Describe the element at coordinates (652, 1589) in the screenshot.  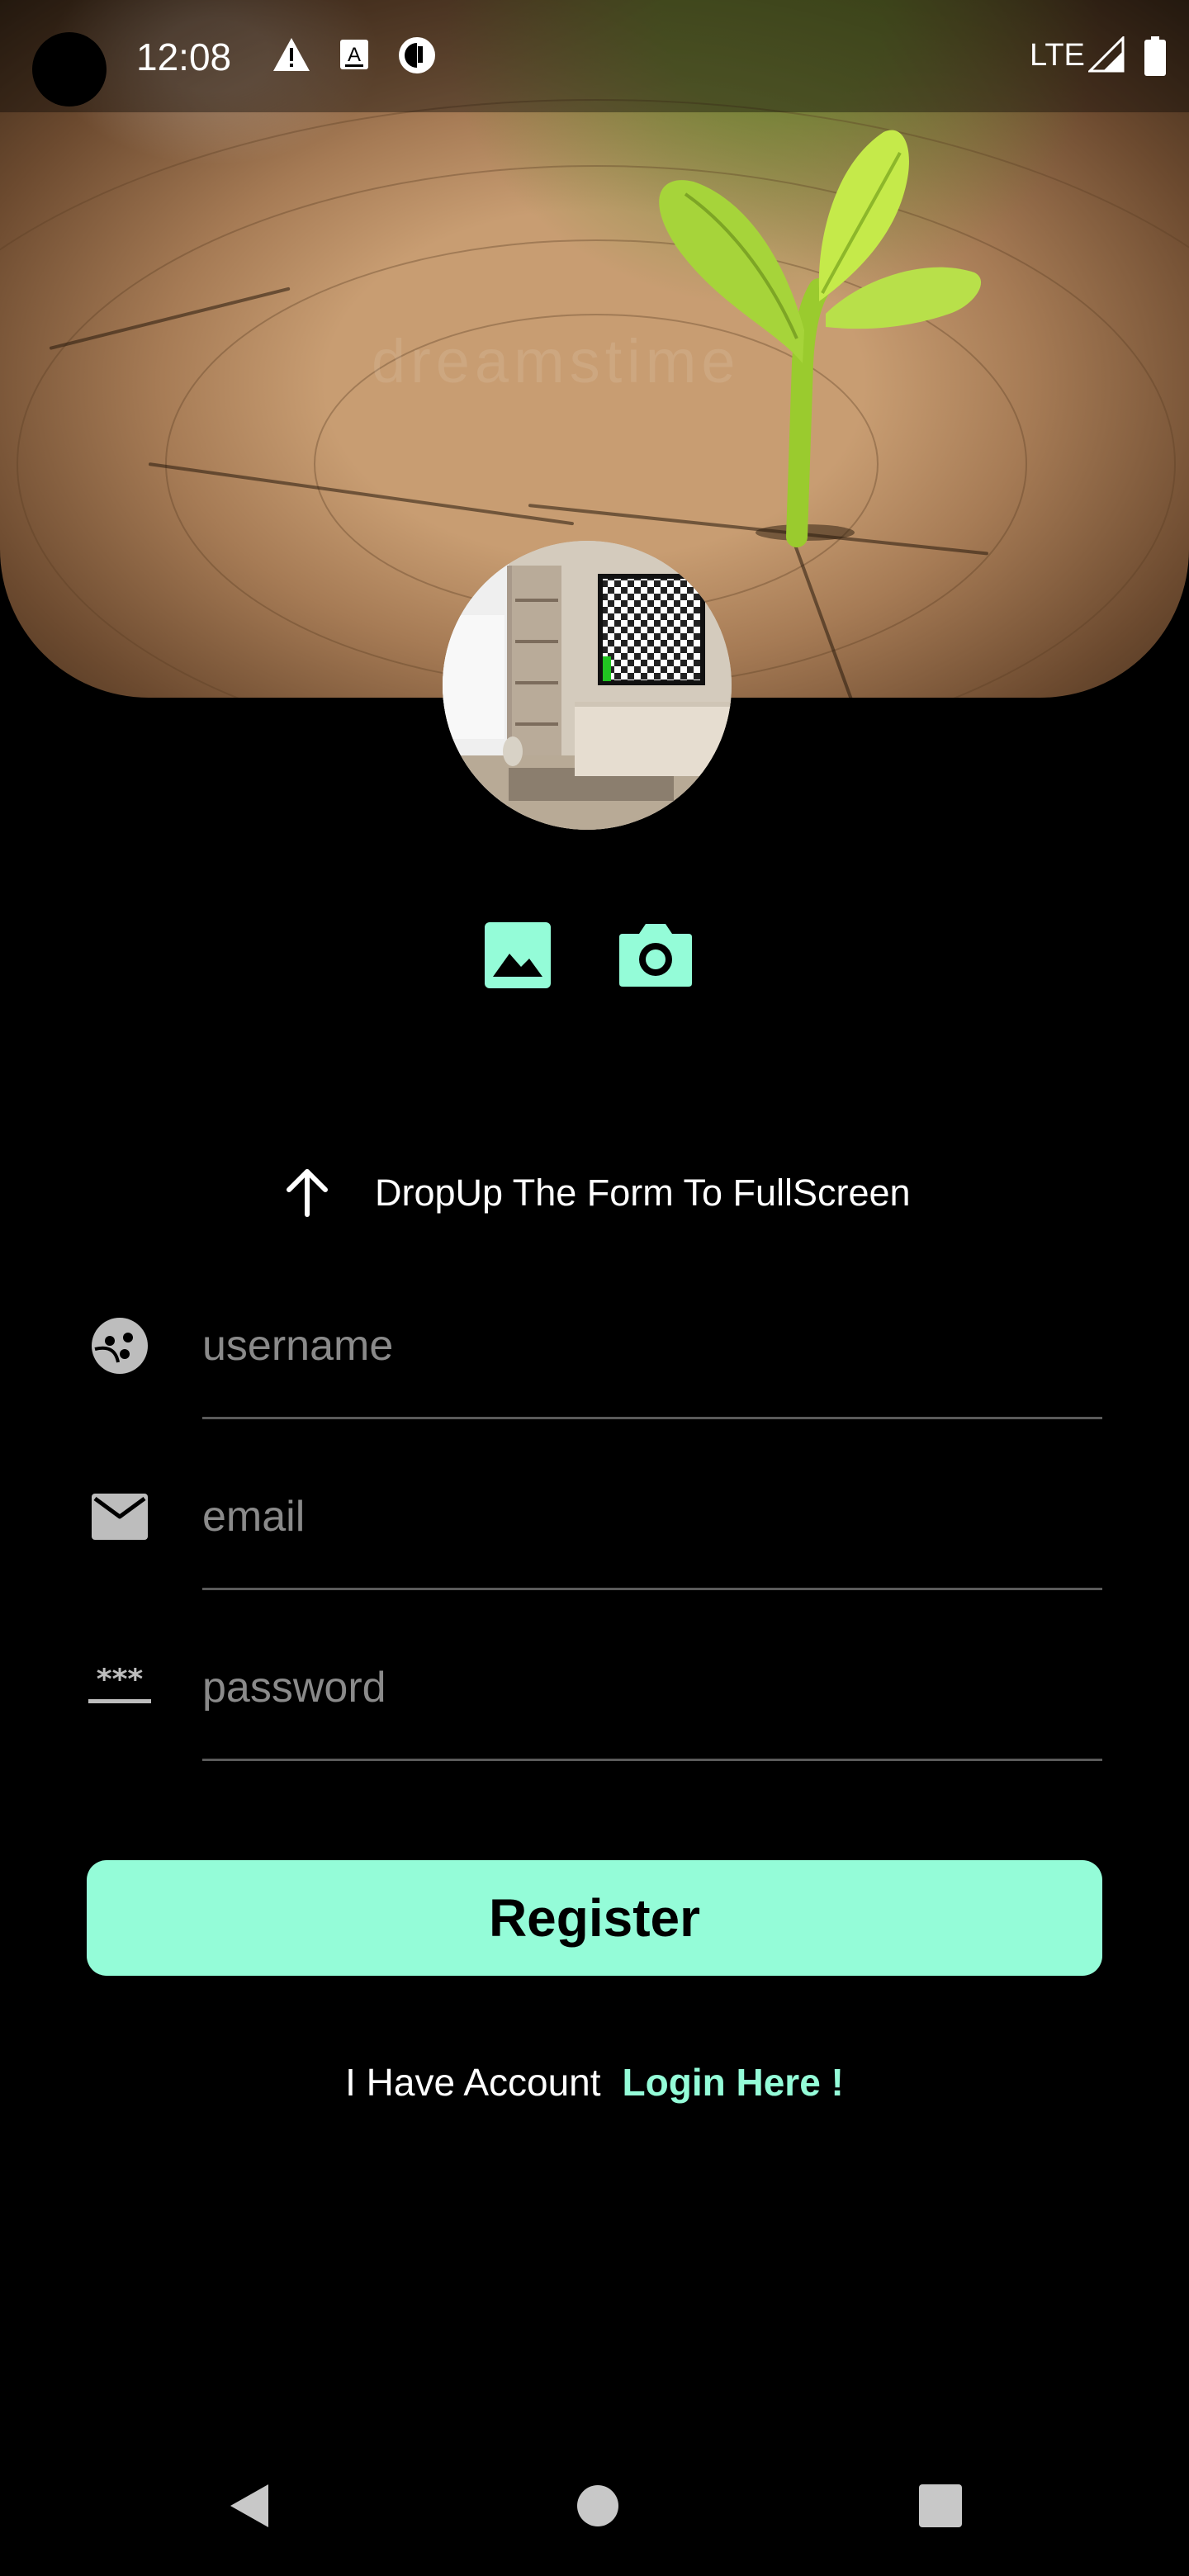
I see `email-underline` at that location.